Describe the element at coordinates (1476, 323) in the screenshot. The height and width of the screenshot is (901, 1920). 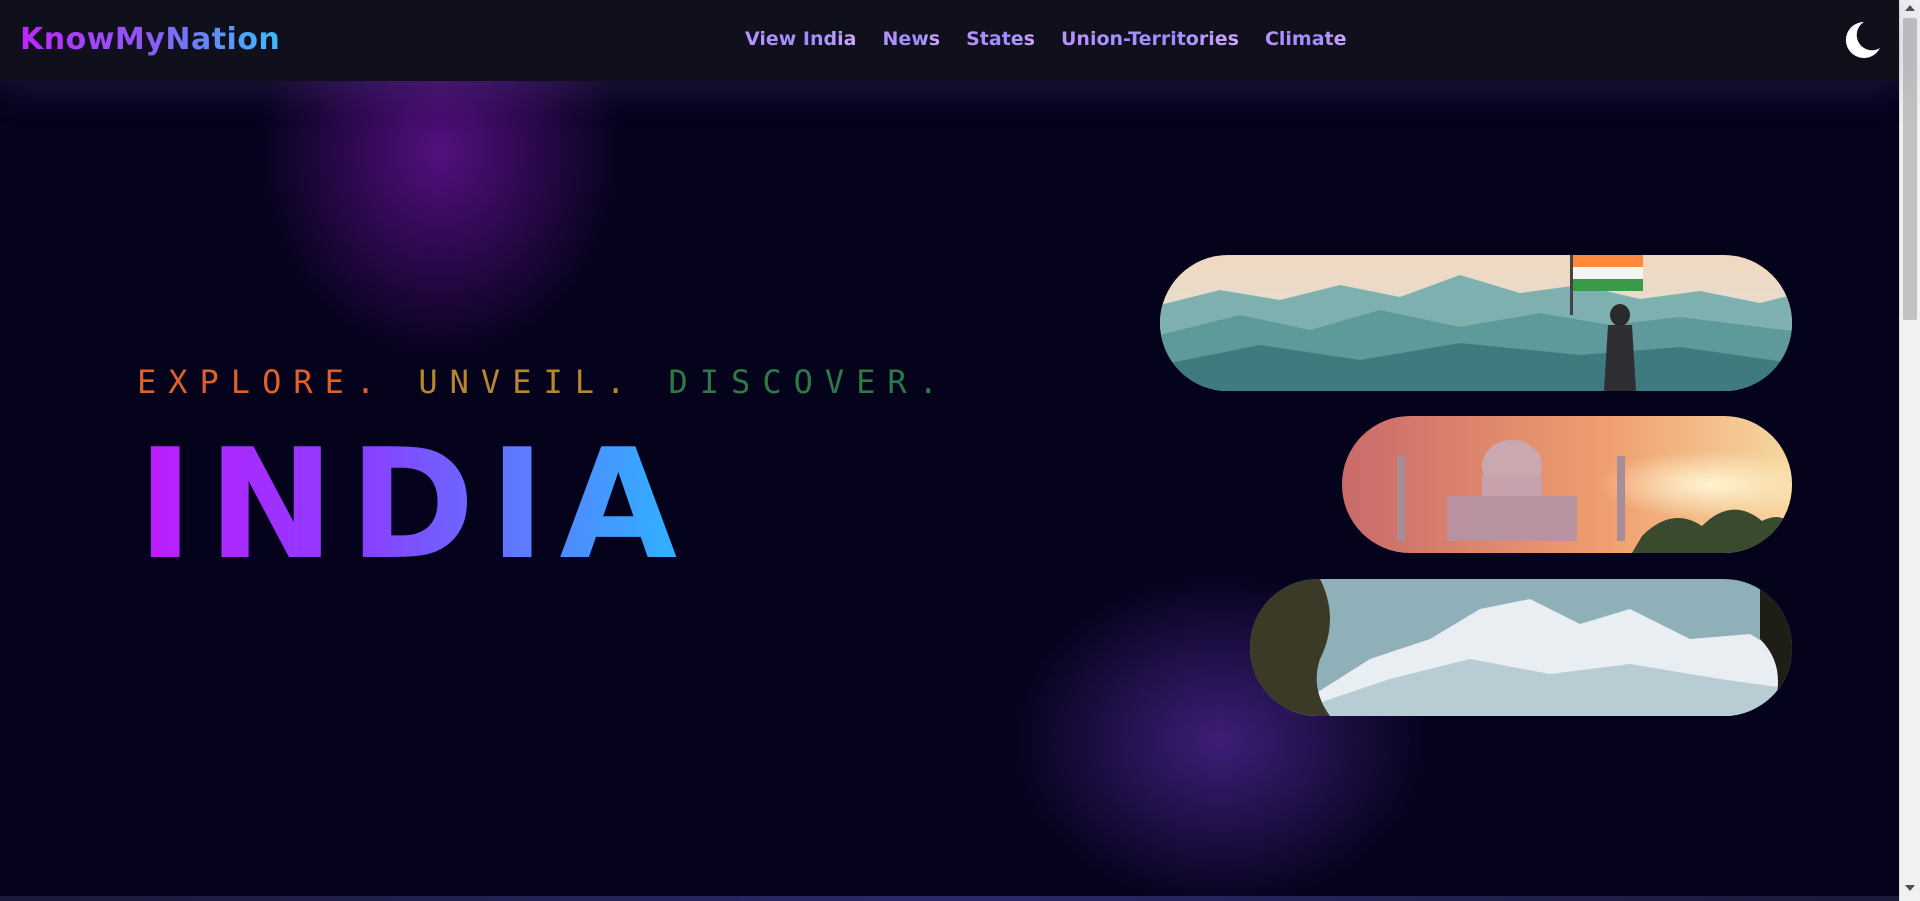
I see `mountain-flag-image` at that location.